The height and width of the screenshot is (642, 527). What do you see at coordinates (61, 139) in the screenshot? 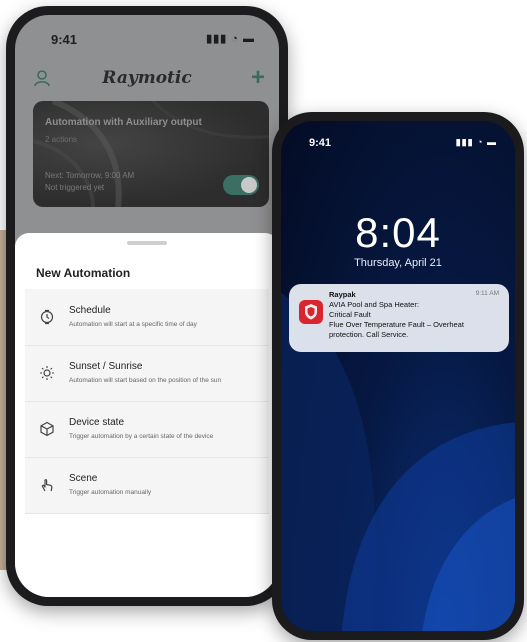
I see `card-subtitle: 2 actions` at bounding box center [61, 139].